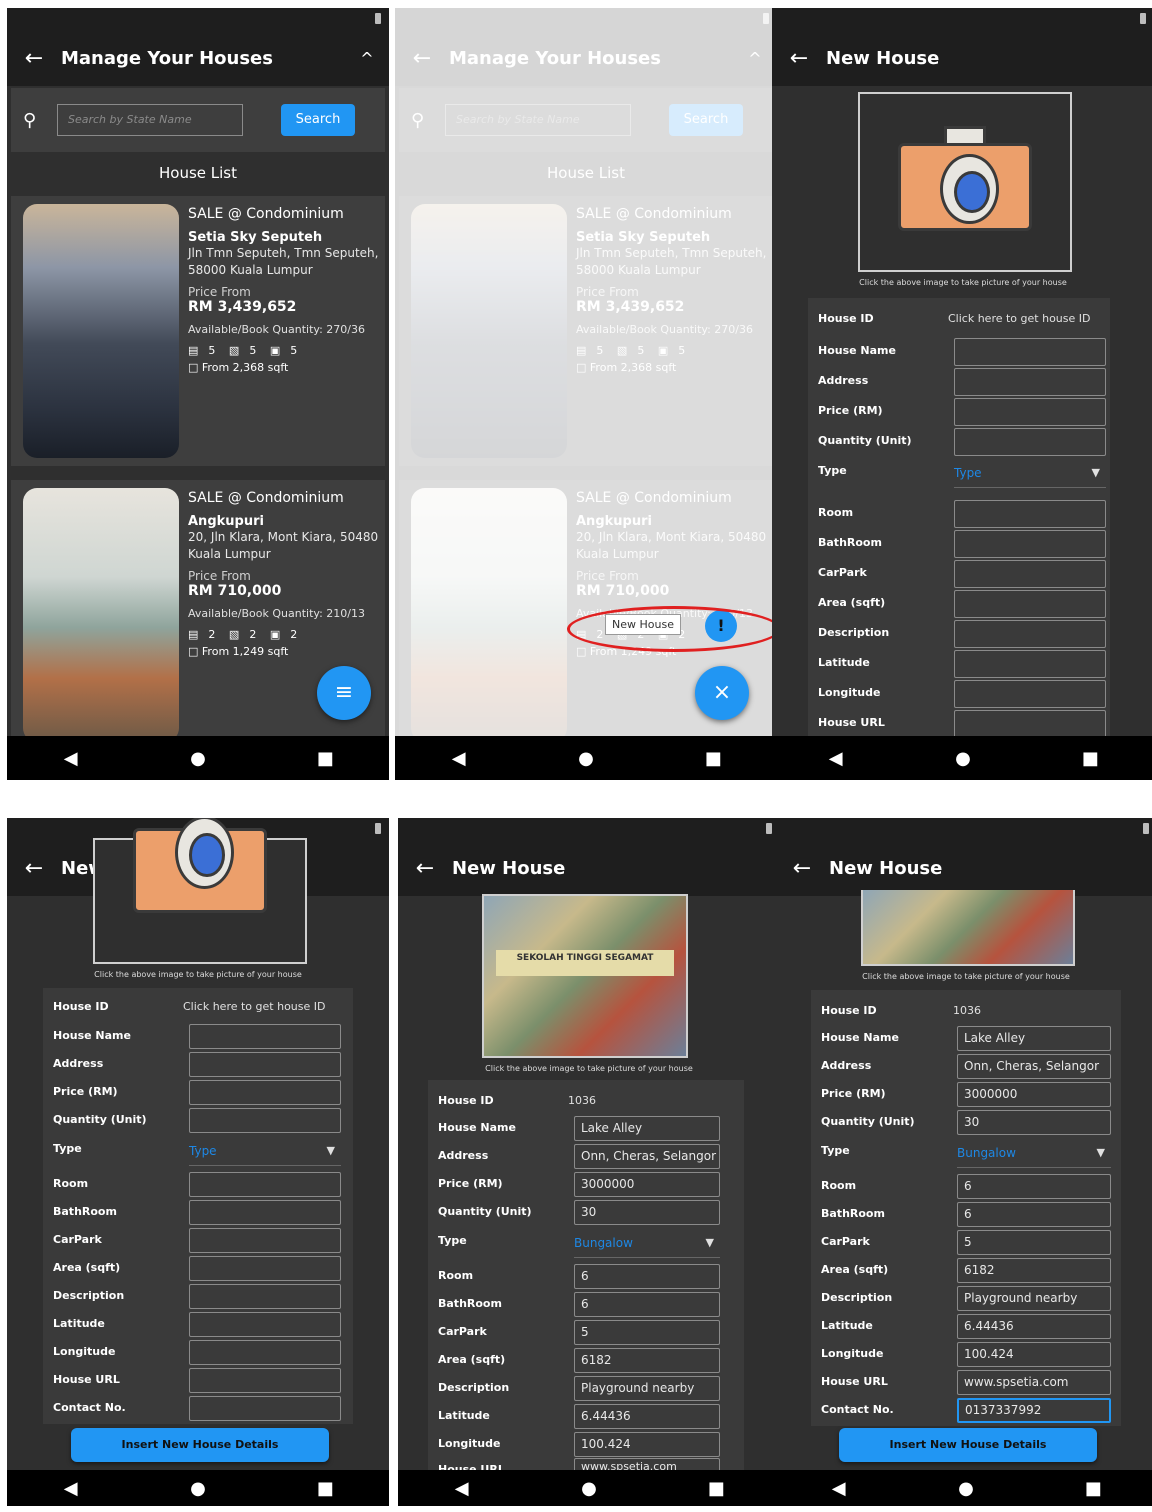 The height and width of the screenshot is (1512, 1152). I want to click on search-button: Search, so click(318, 120).